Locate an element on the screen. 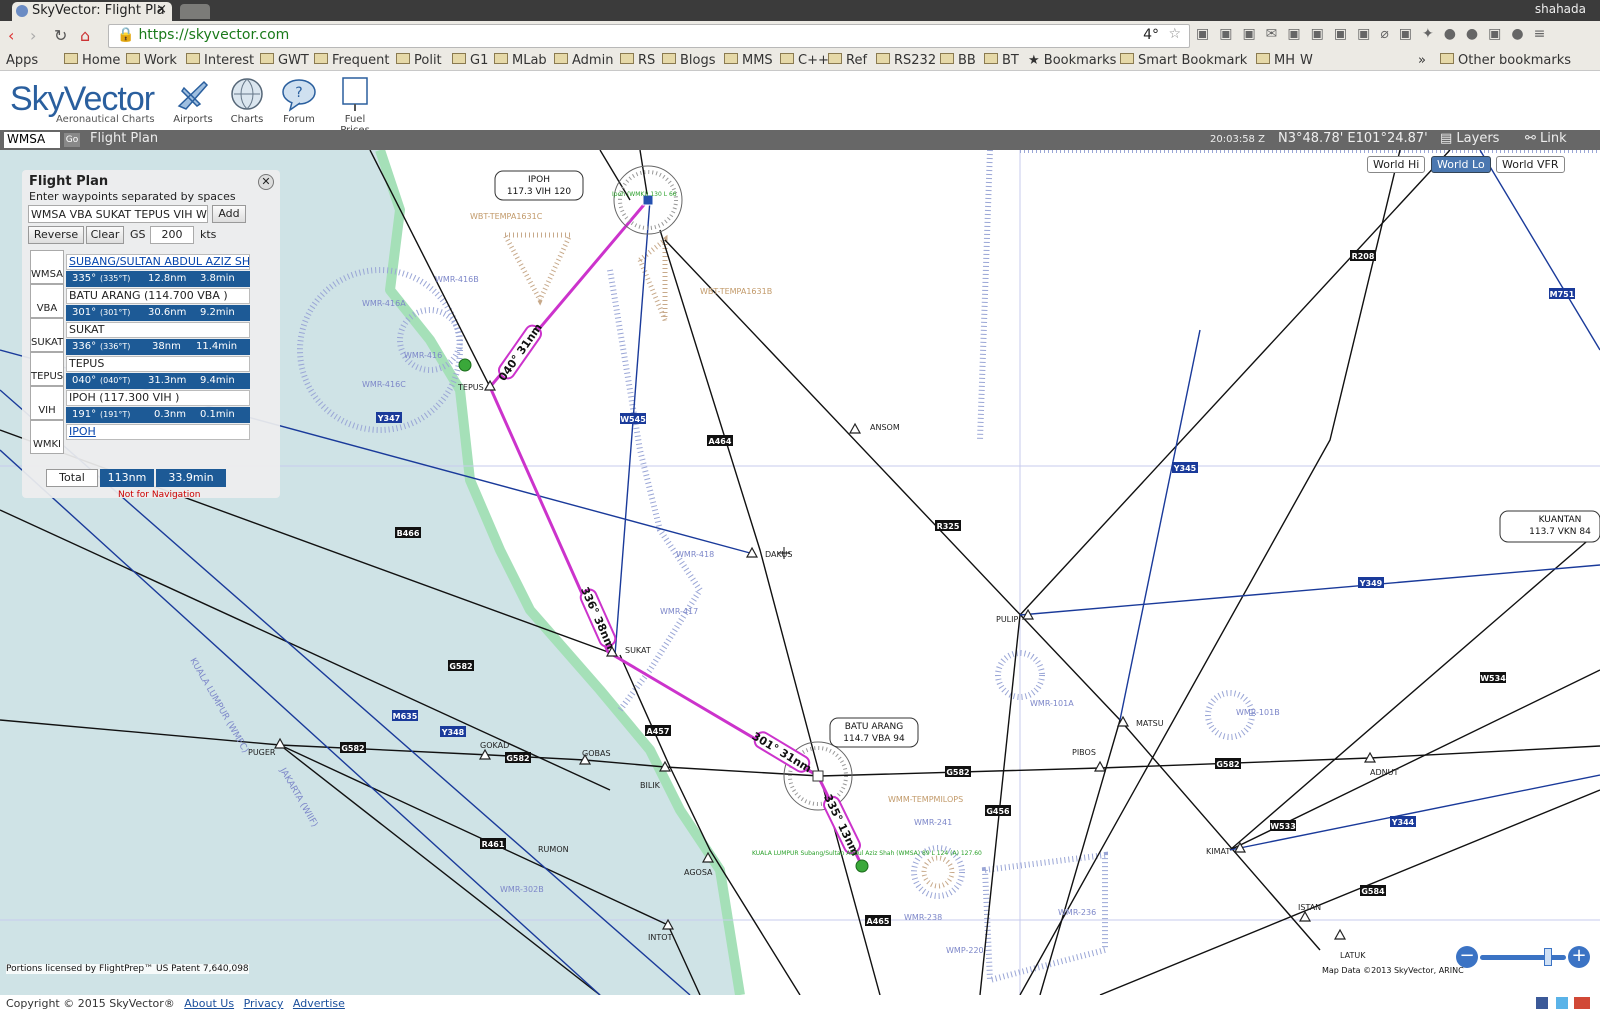  layers-button: ▤ Layers is located at coordinates (1469, 138).